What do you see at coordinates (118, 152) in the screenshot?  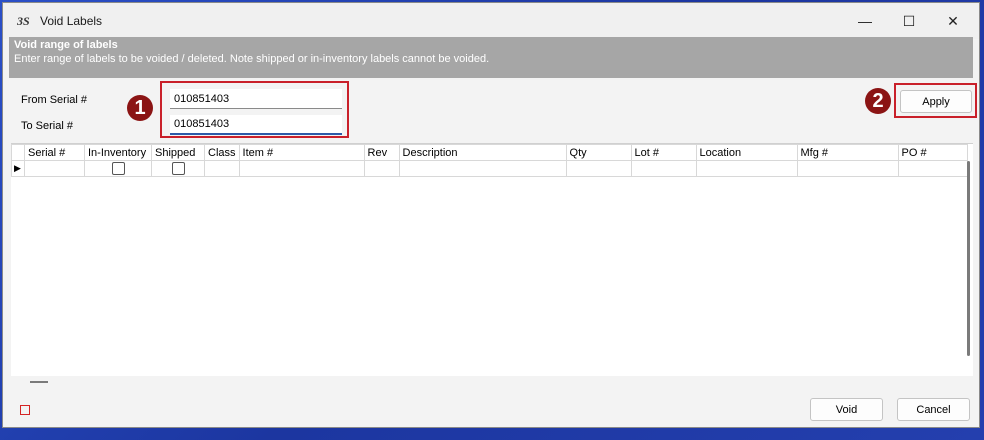 I see `col-in-inventory: In-Inventory` at bounding box center [118, 152].